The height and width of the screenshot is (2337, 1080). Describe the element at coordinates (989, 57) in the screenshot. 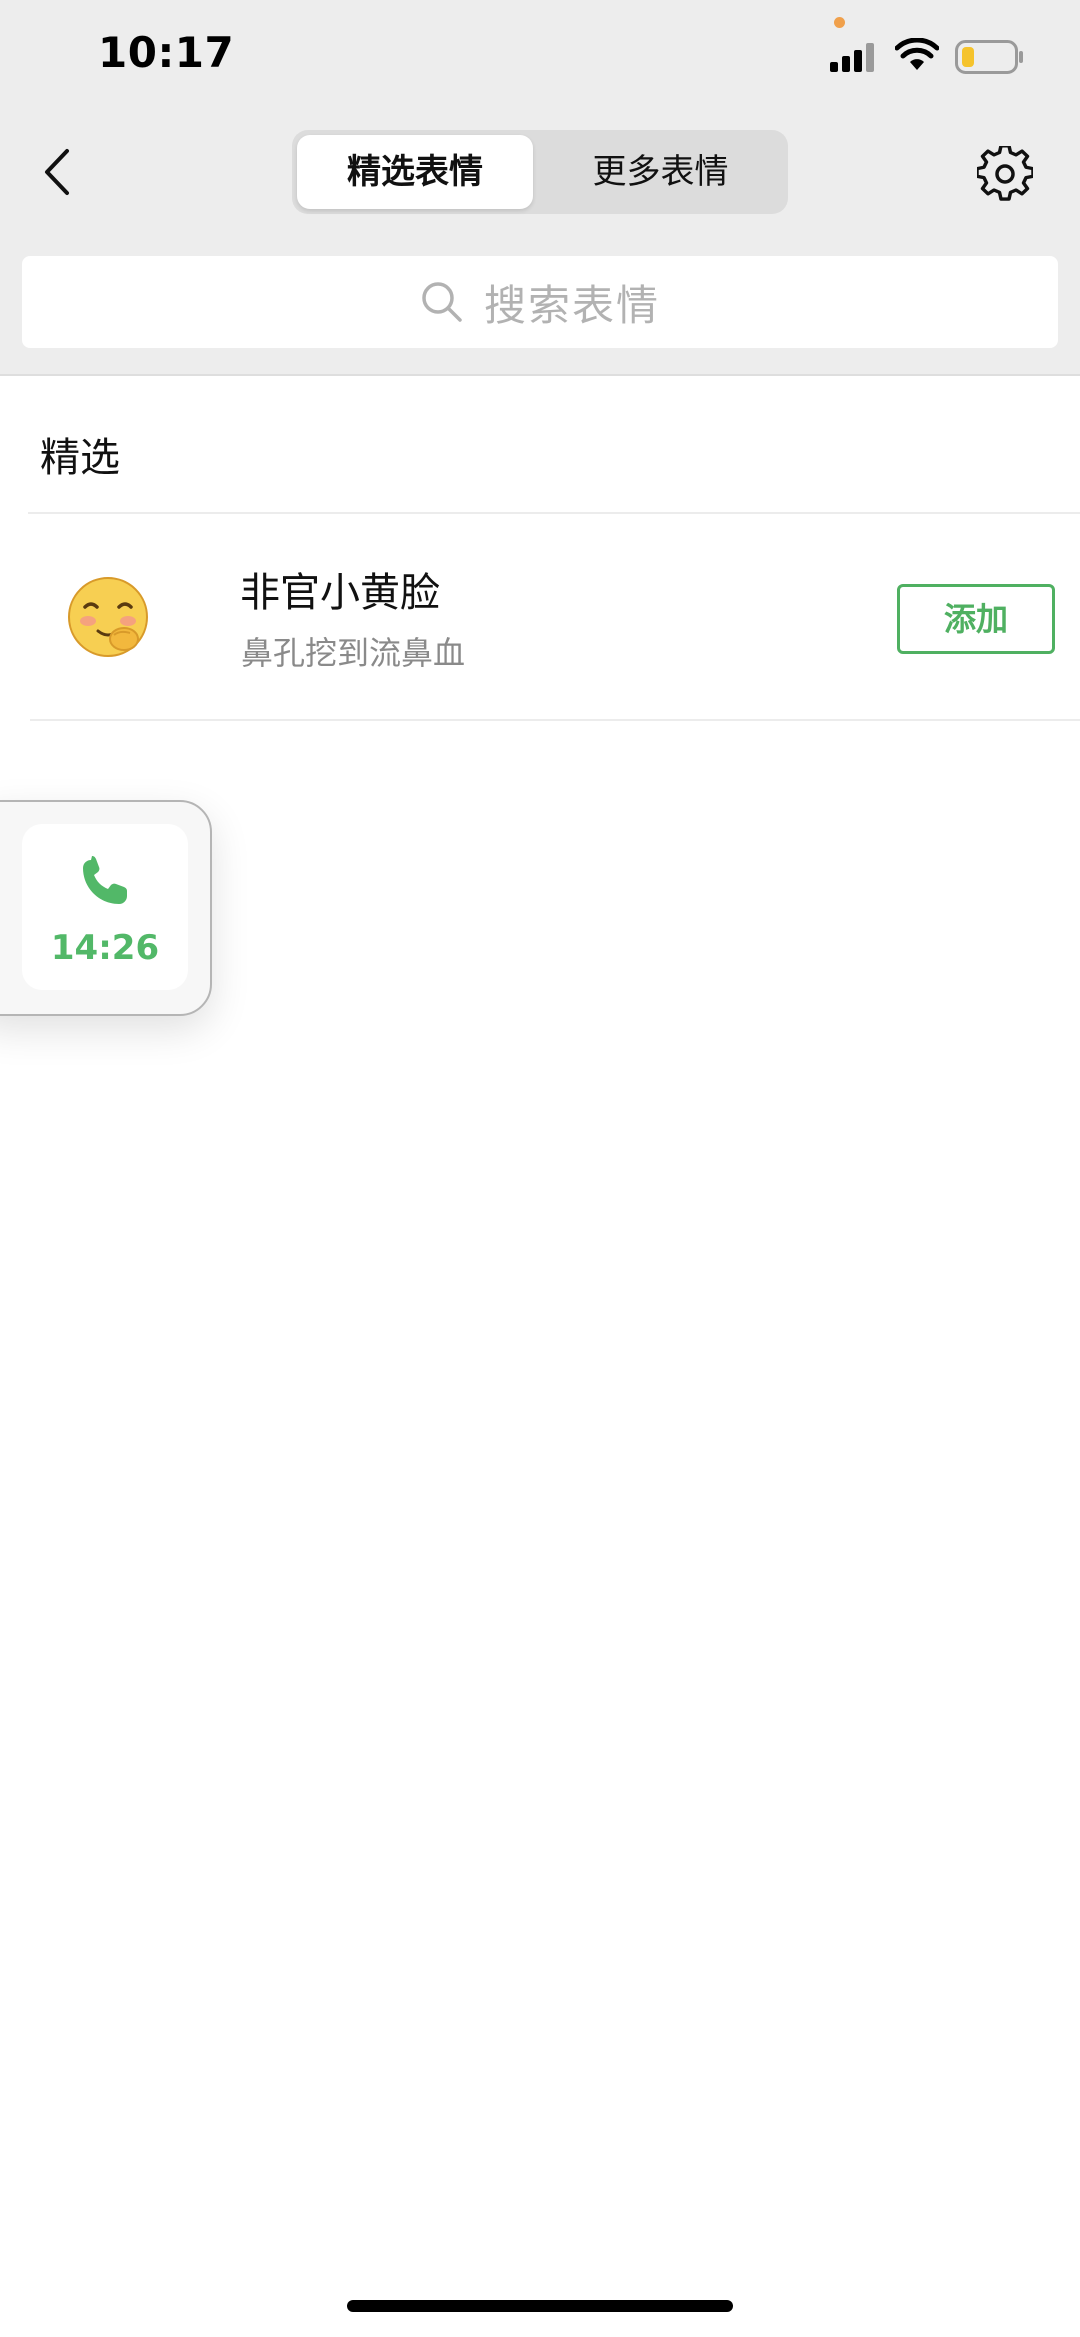

I see `battery-icon` at that location.